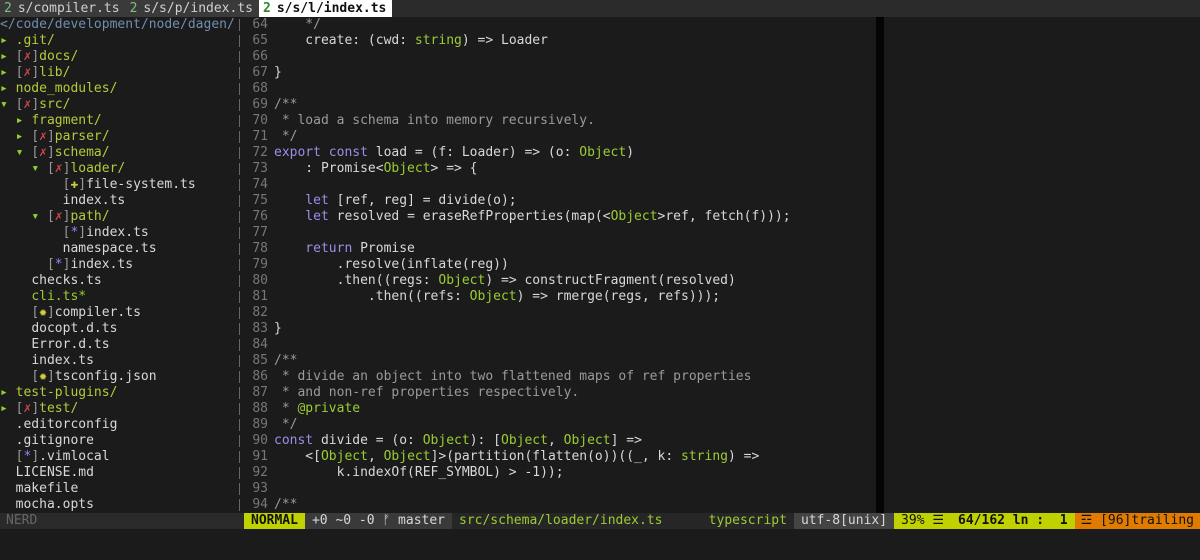  Describe the element at coordinates (120, 105) in the screenshot. I see `tree-dir: ▾ [✗]src/` at that location.